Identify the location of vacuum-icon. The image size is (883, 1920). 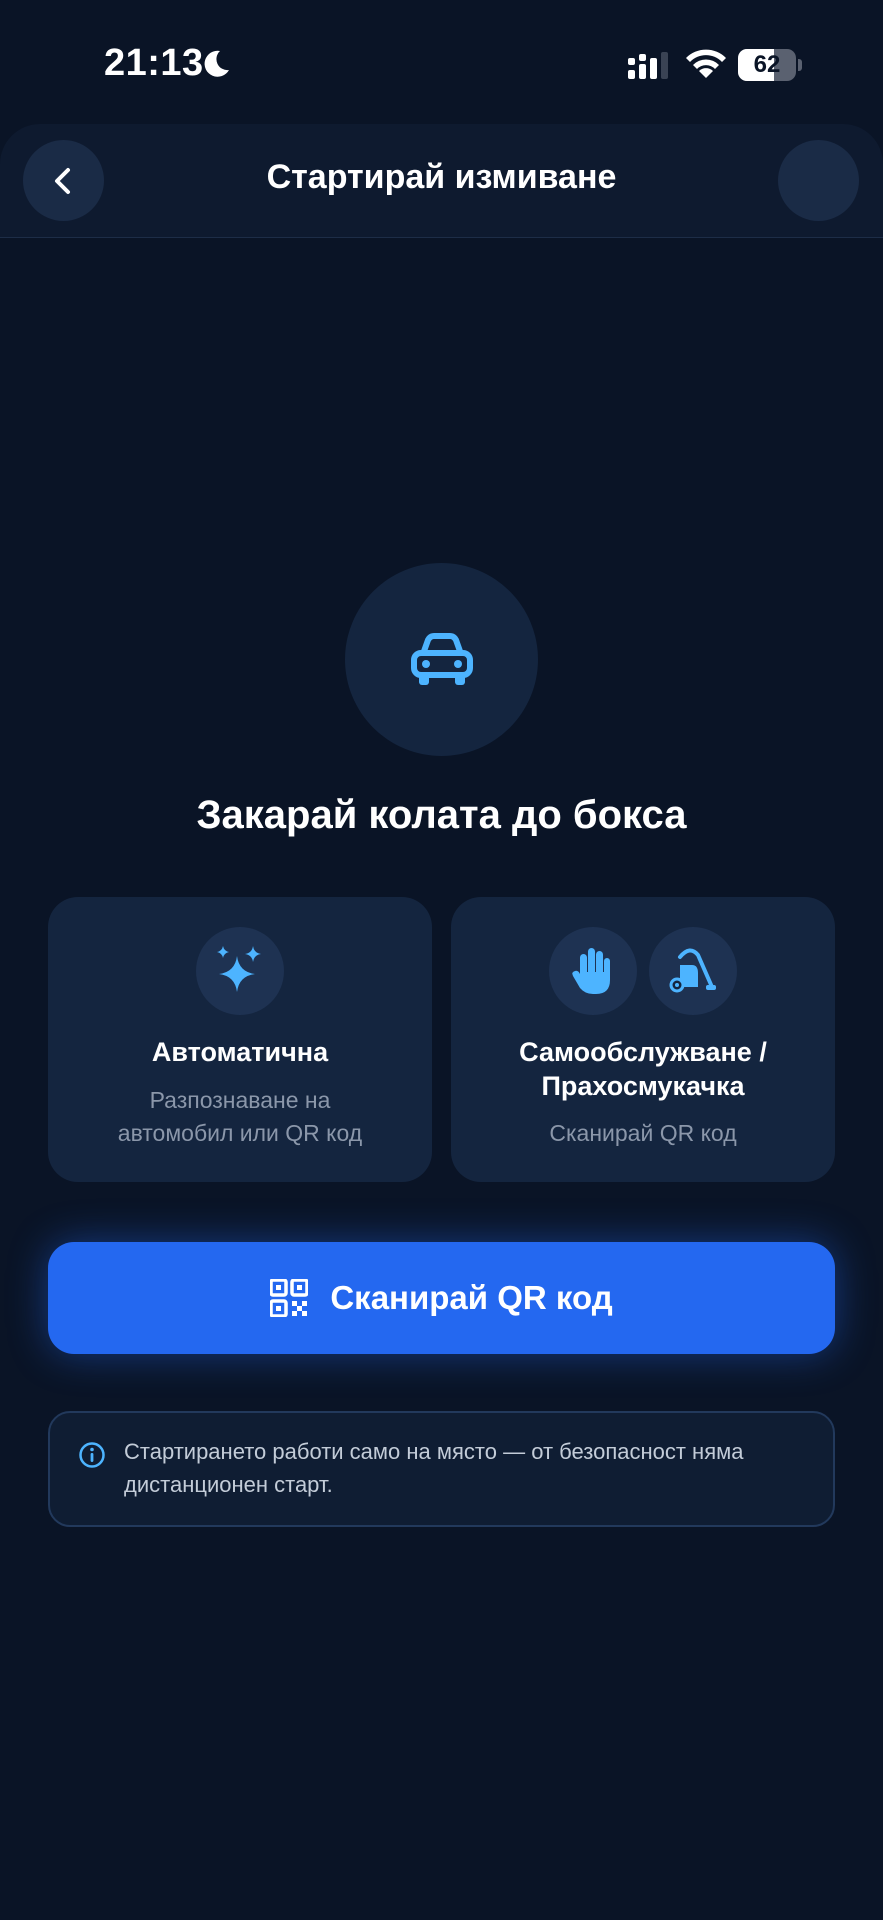
(692, 970).